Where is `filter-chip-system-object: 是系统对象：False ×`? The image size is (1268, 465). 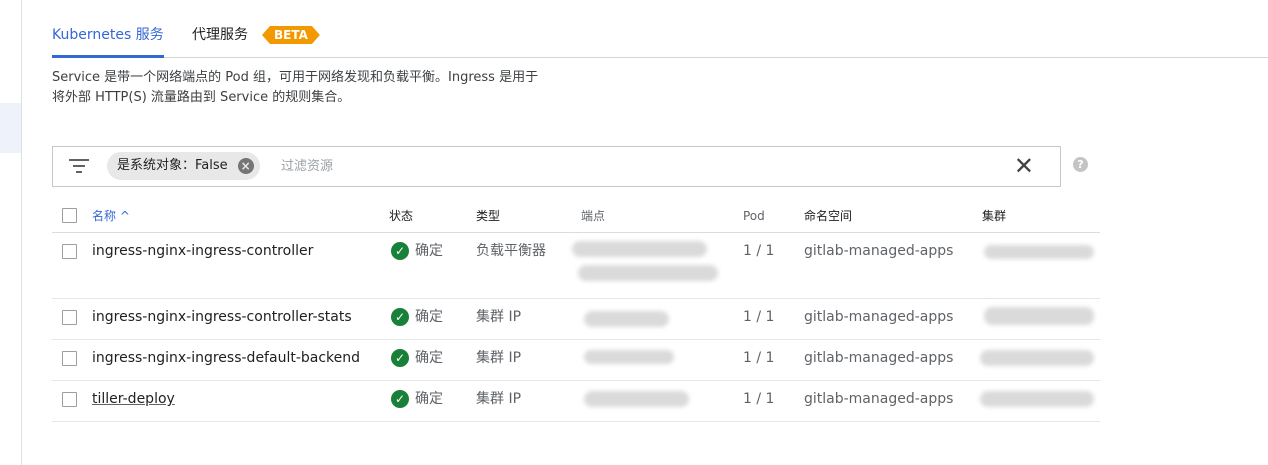
filter-chip-system-object: 是系统对象：False × is located at coordinates (183, 166).